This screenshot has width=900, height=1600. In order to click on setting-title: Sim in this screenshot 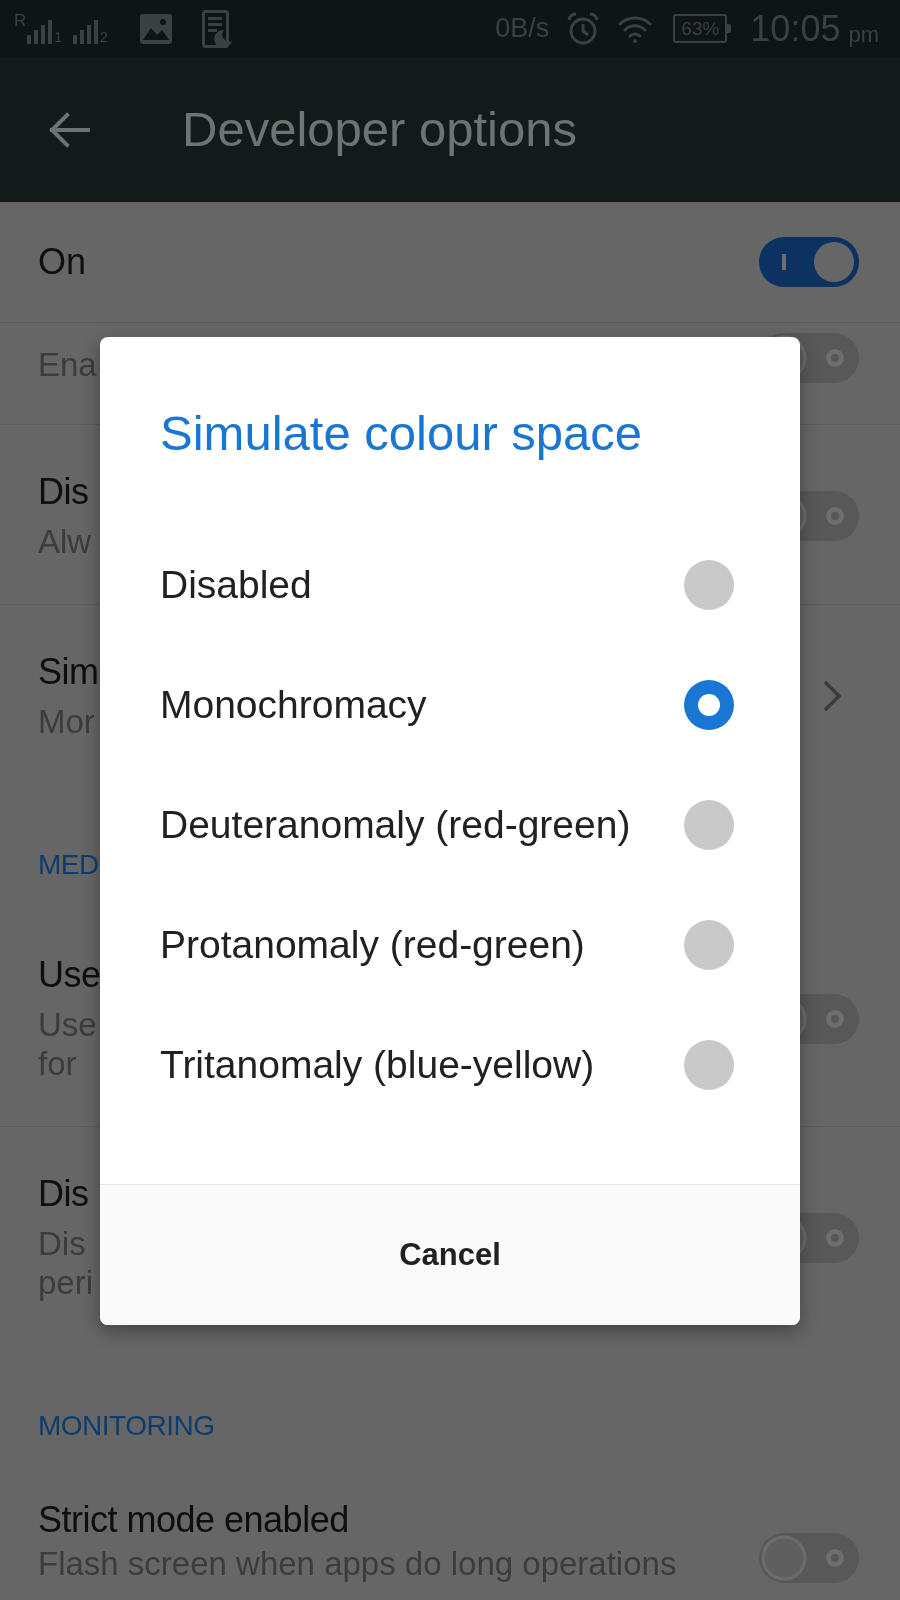, I will do `click(68, 671)`.